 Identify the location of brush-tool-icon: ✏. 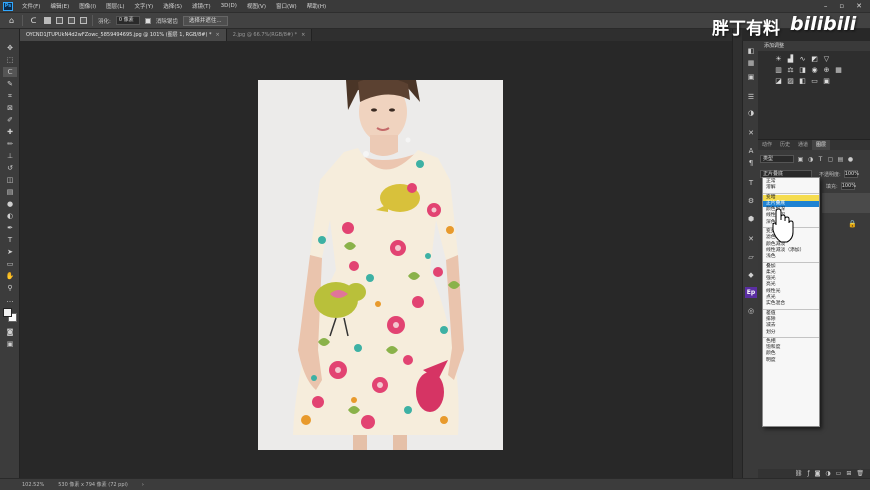
(10, 144).